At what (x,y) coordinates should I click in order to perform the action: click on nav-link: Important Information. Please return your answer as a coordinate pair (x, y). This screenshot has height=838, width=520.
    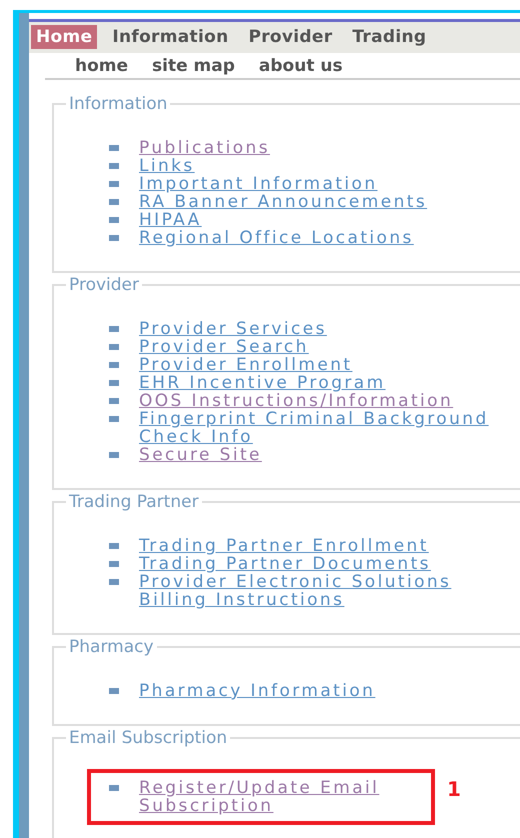
    Looking at the image, I should click on (258, 184).